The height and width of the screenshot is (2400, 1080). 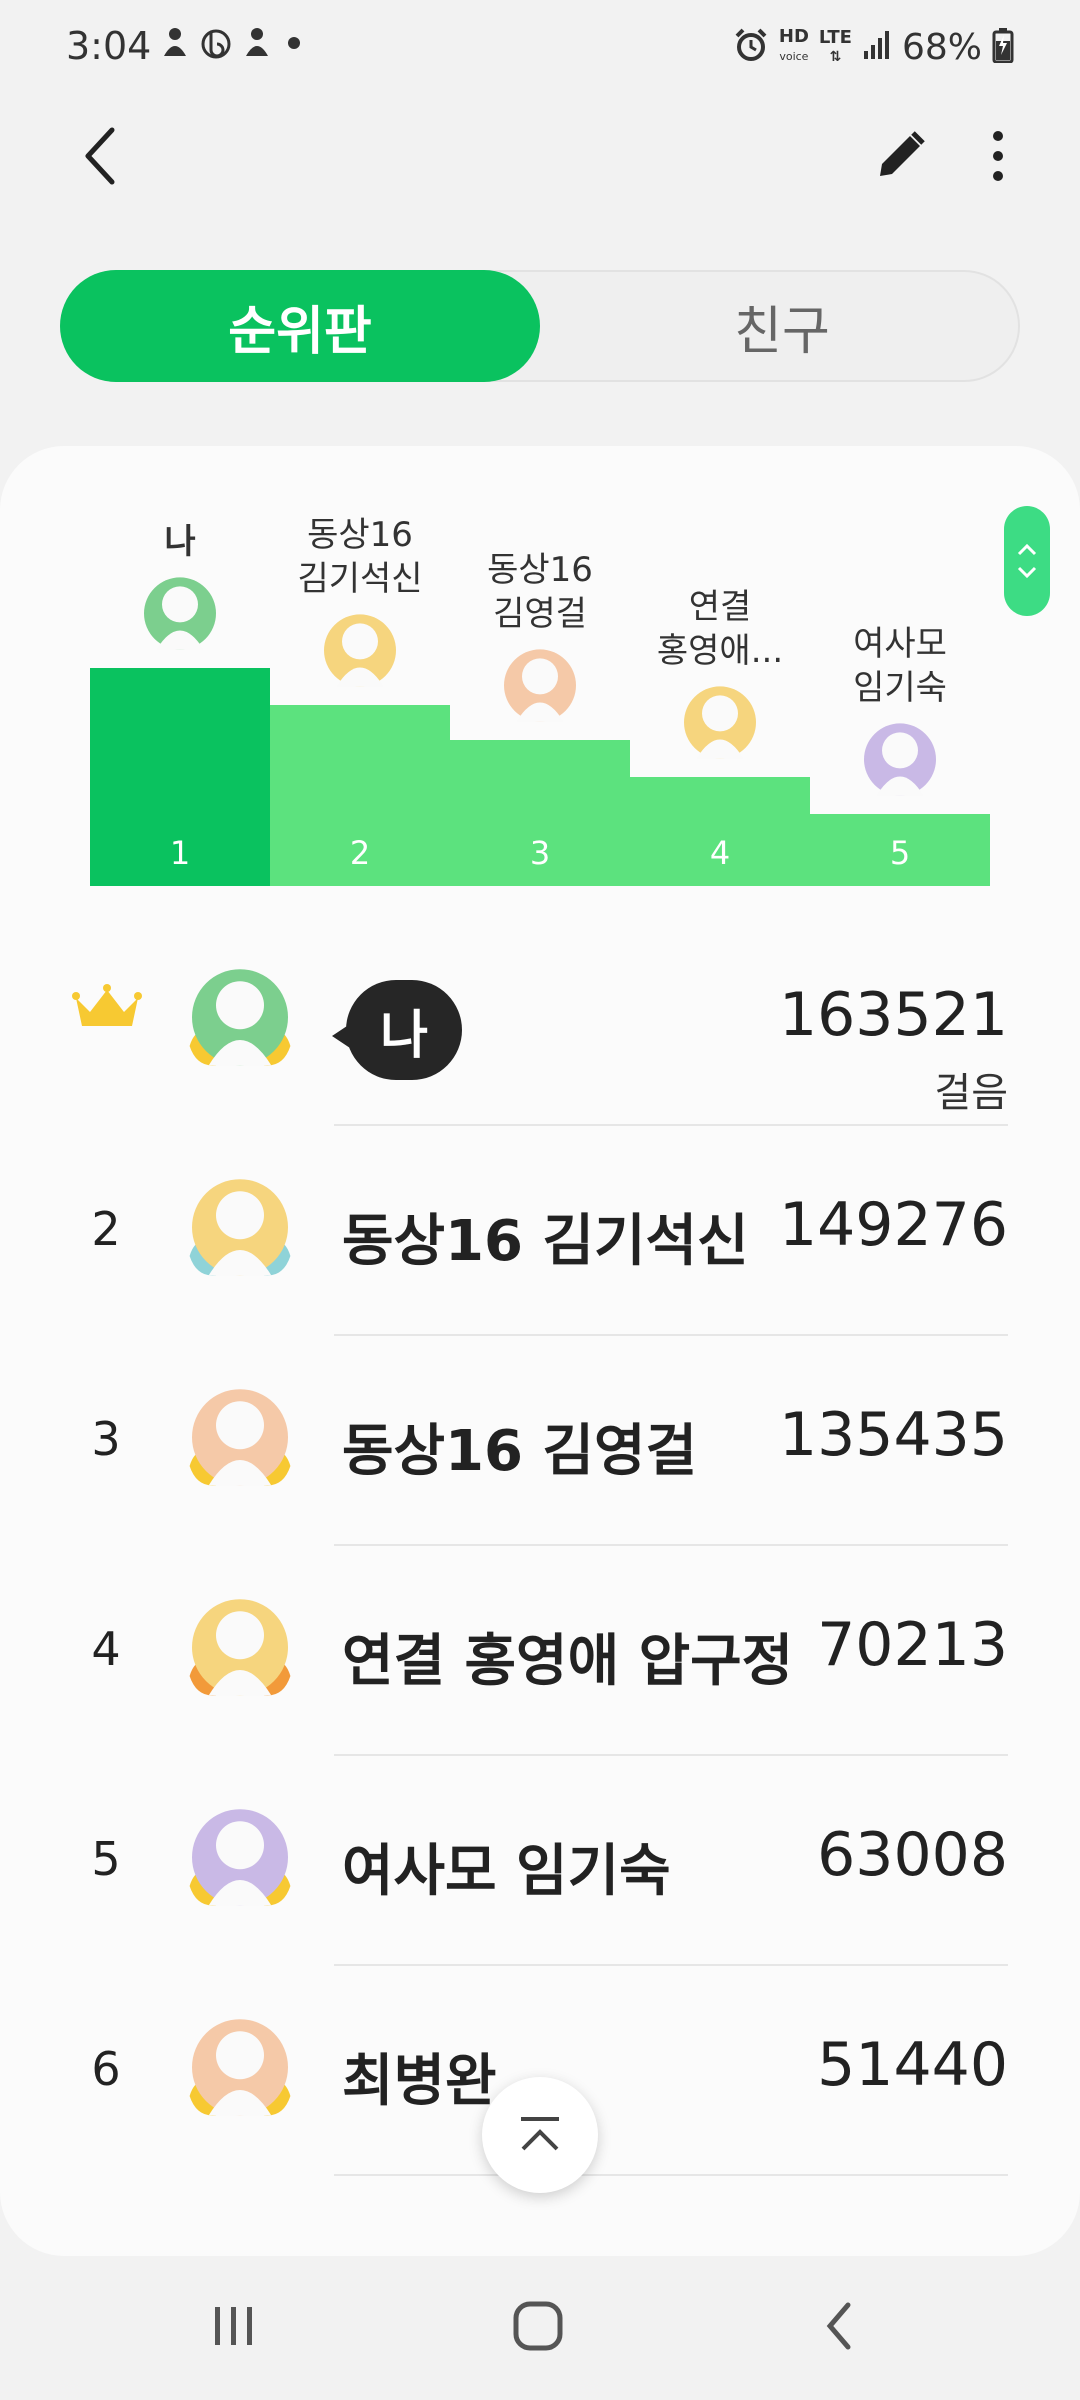 I want to click on status-time: 3:04, so click(x=109, y=46).